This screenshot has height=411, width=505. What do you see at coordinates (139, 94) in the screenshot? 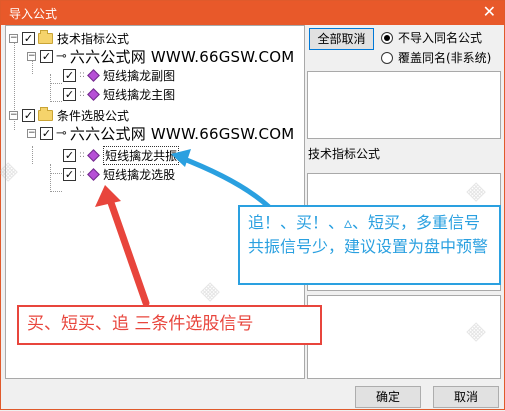
I see `item-label: 短线擒龙主图` at bounding box center [139, 94].